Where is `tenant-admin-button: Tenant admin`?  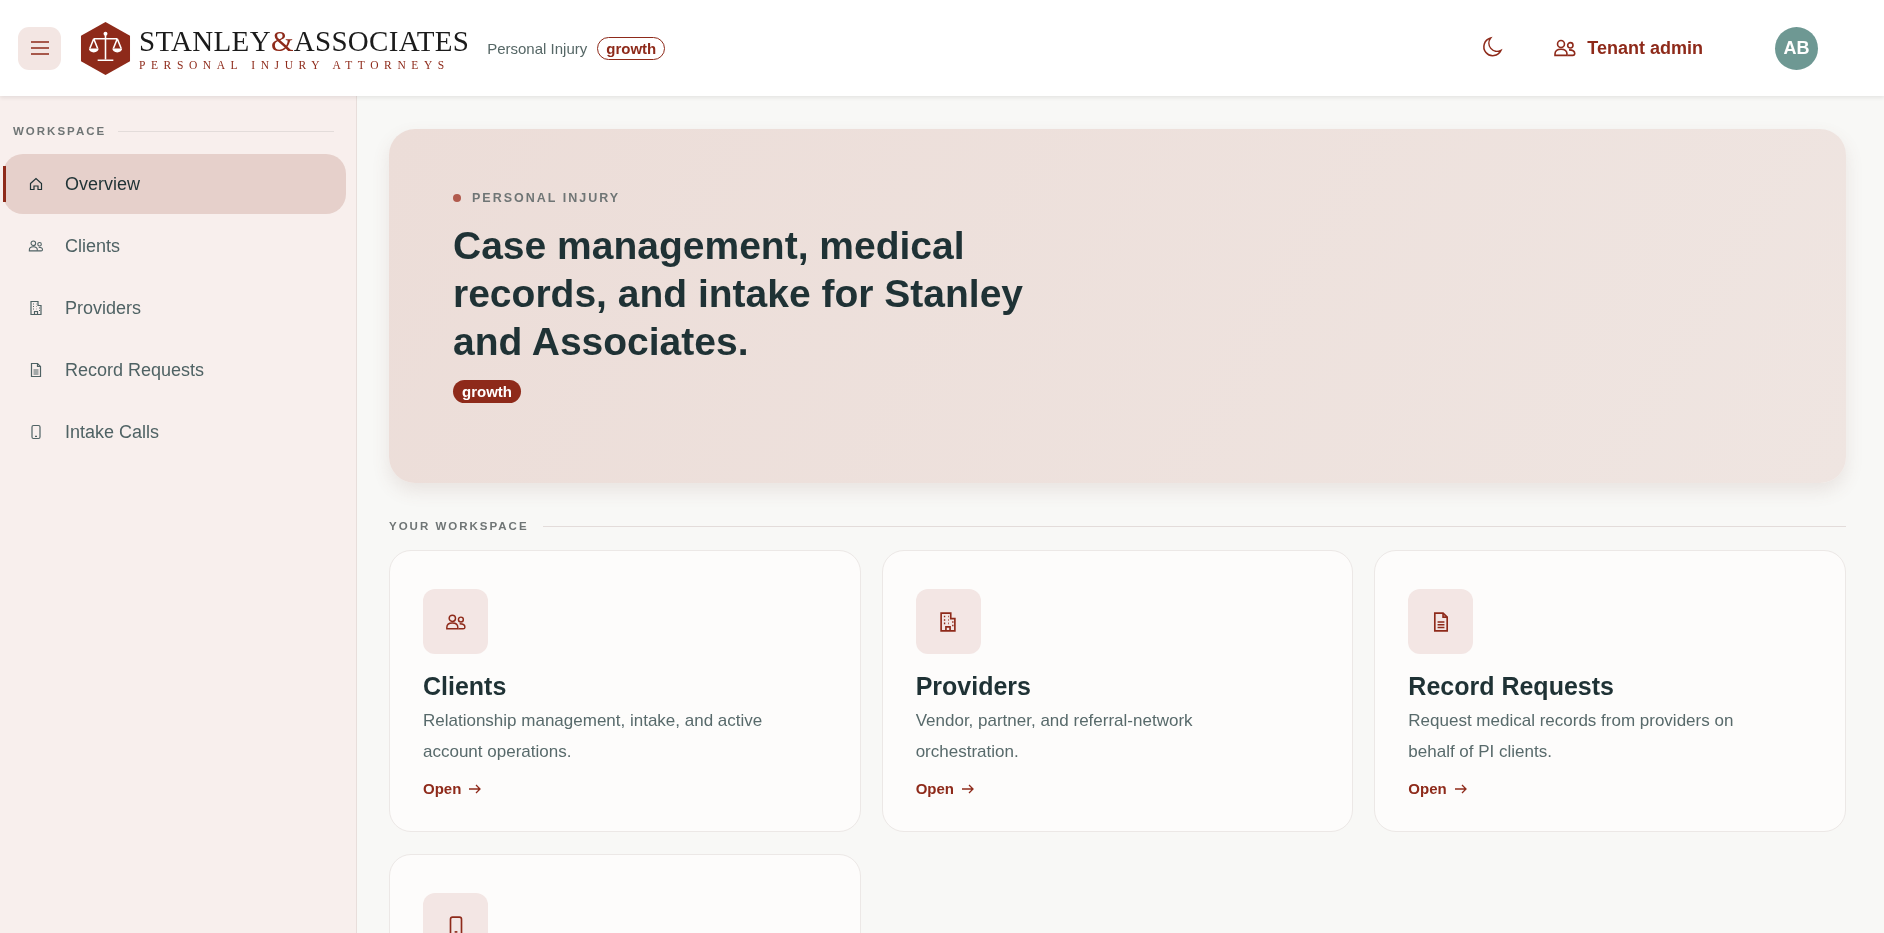 tenant-admin-button: Tenant admin is located at coordinates (1628, 48).